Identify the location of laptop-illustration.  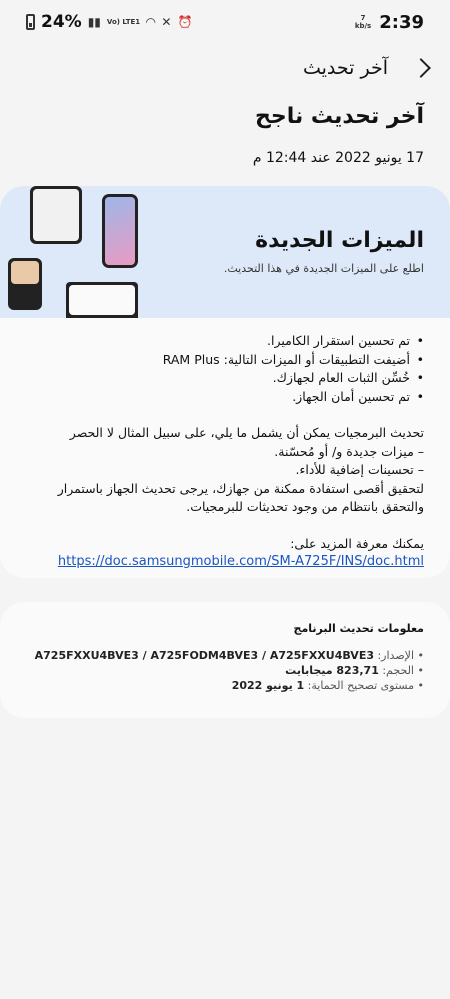
(102, 300).